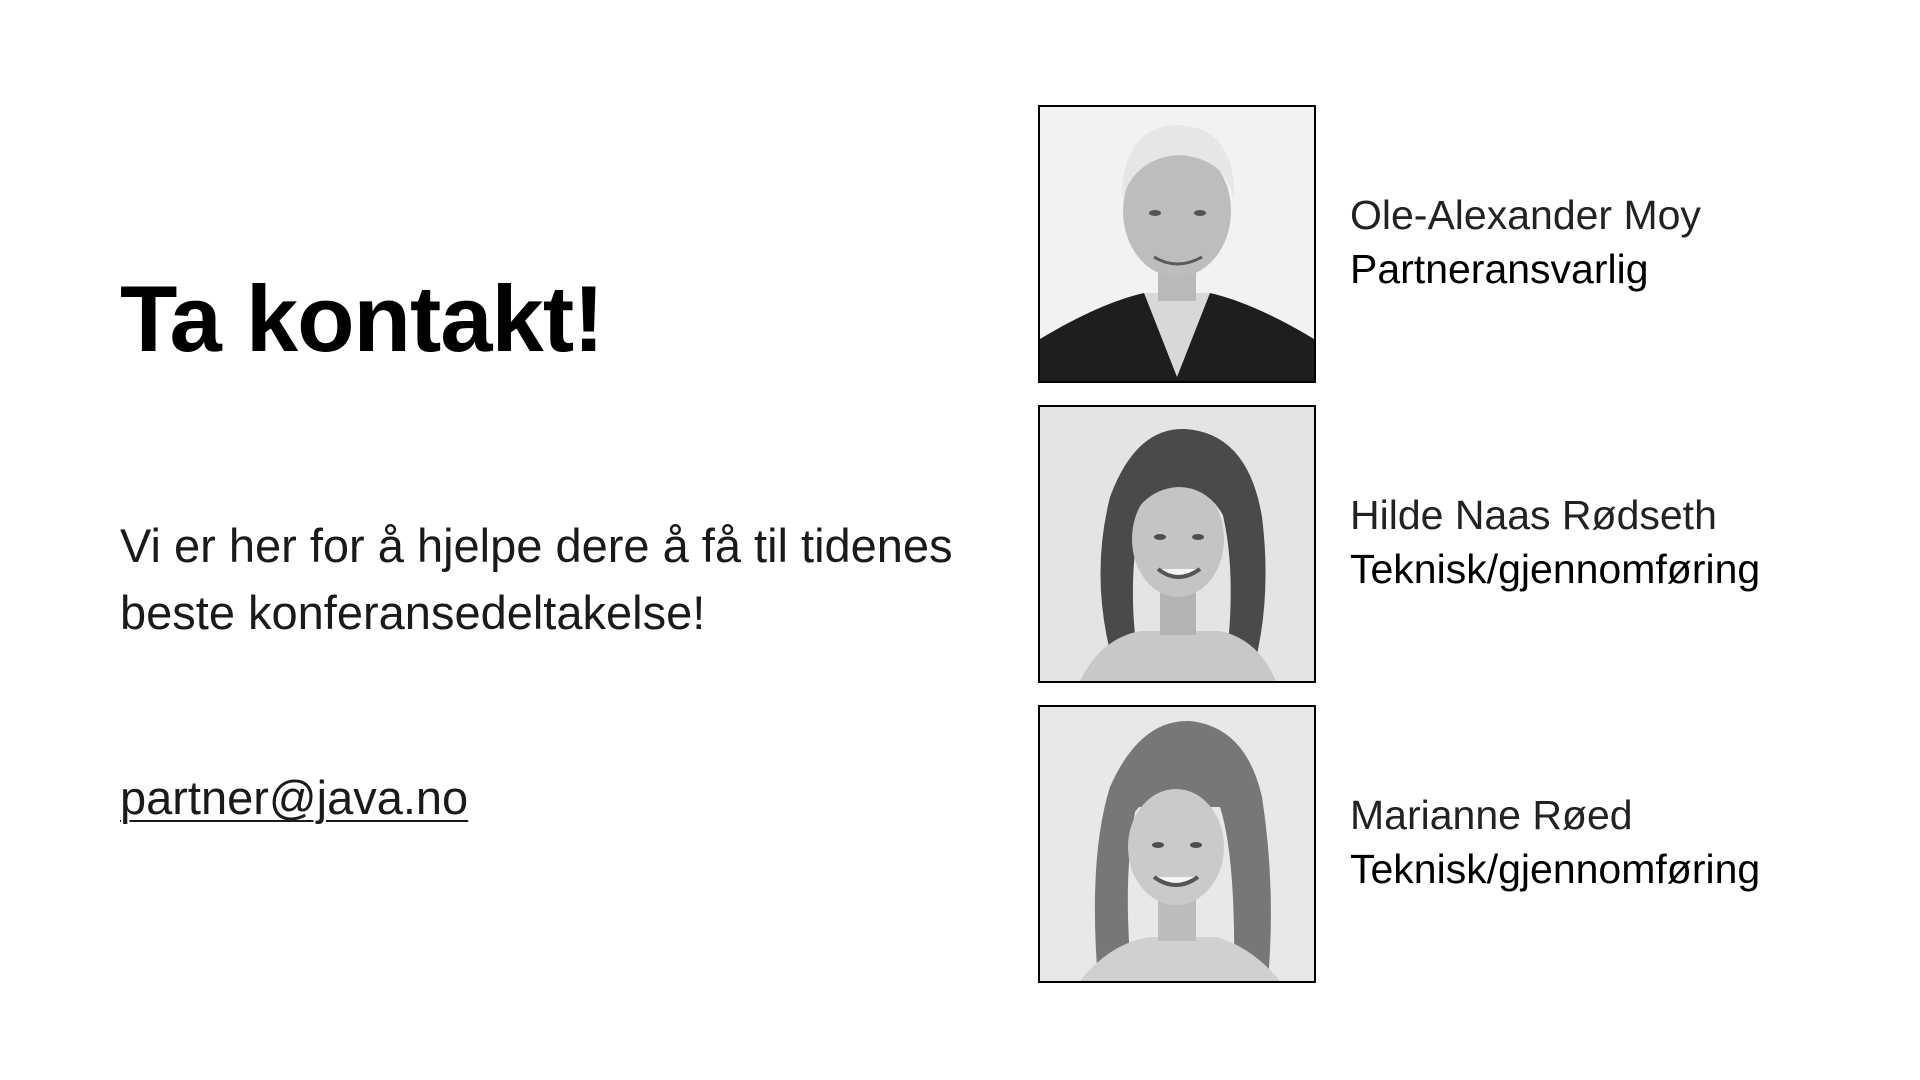 Image resolution: width=1920 pixels, height=1080 pixels. What do you see at coordinates (1555, 569) in the screenshot?
I see `contact-role-2: Teknisk/gjennomføring` at bounding box center [1555, 569].